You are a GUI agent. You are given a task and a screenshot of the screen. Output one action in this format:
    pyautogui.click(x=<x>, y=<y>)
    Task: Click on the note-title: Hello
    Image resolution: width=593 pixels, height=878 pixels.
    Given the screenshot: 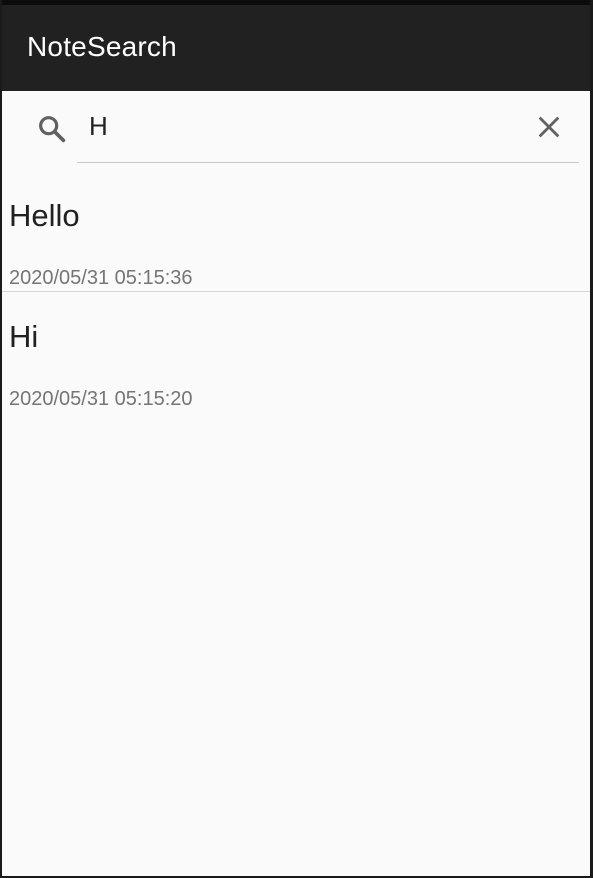 What is the action you would take?
    pyautogui.click(x=44, y=215)
    